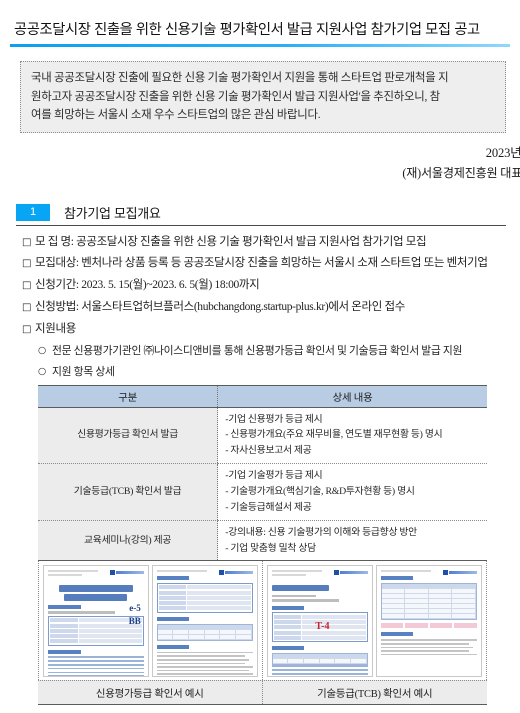 The image size is (520, 713). Describe the element at coordinates (128, 492) in the screenshot. I see `table-cell-category: 기술등급(TCB) 확인서 발급` at that location.